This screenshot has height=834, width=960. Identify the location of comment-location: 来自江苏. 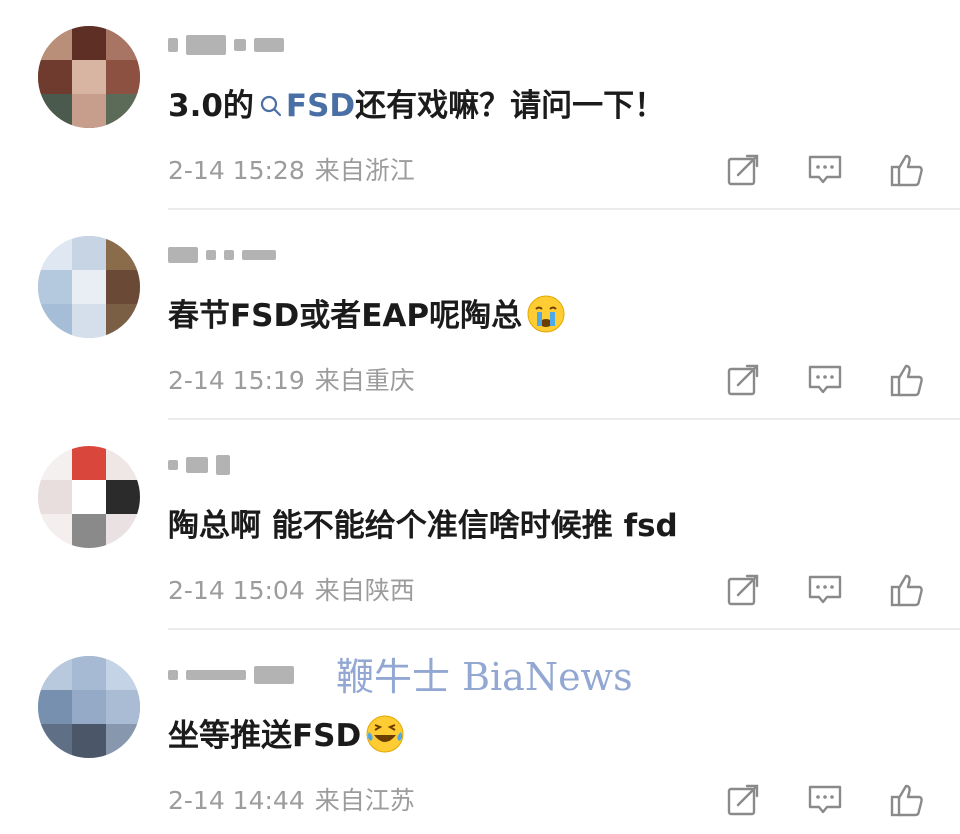
(364, 800).